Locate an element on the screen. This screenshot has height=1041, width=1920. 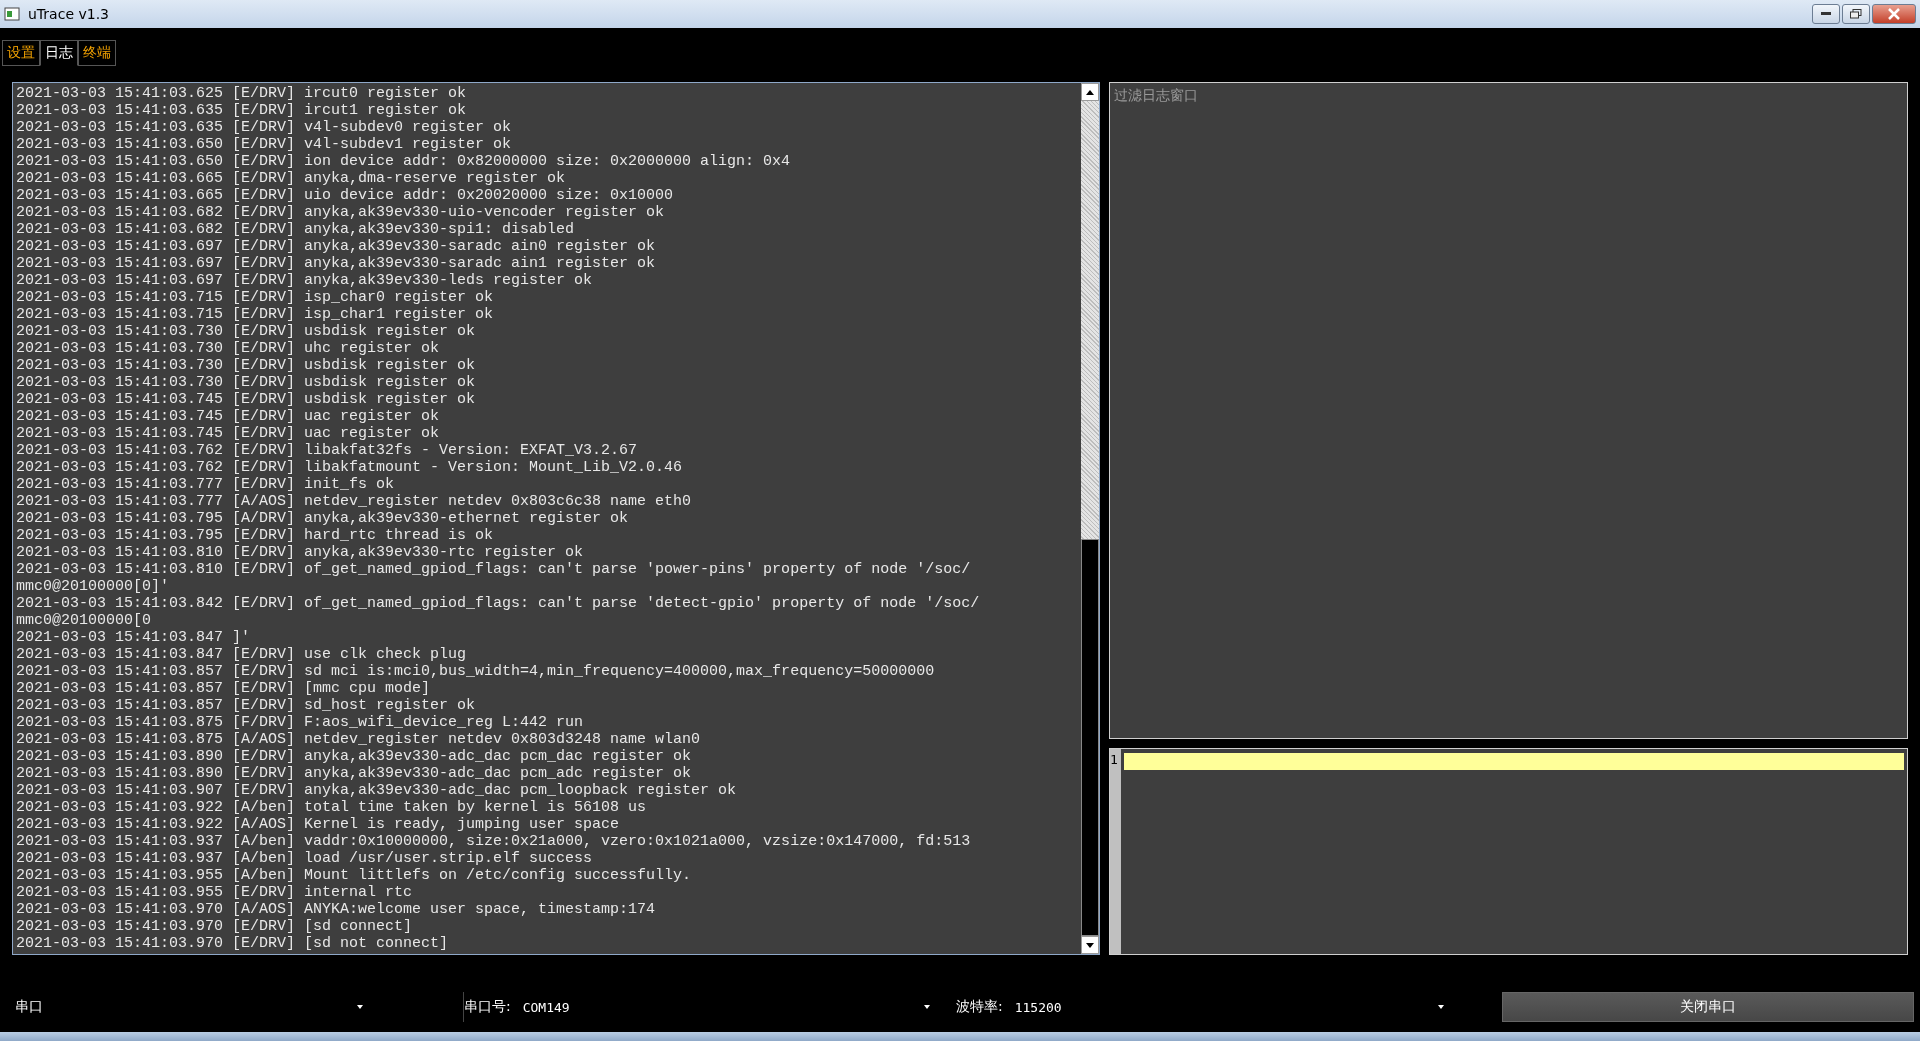
restore-icon is located at coordinates (1856, 14).